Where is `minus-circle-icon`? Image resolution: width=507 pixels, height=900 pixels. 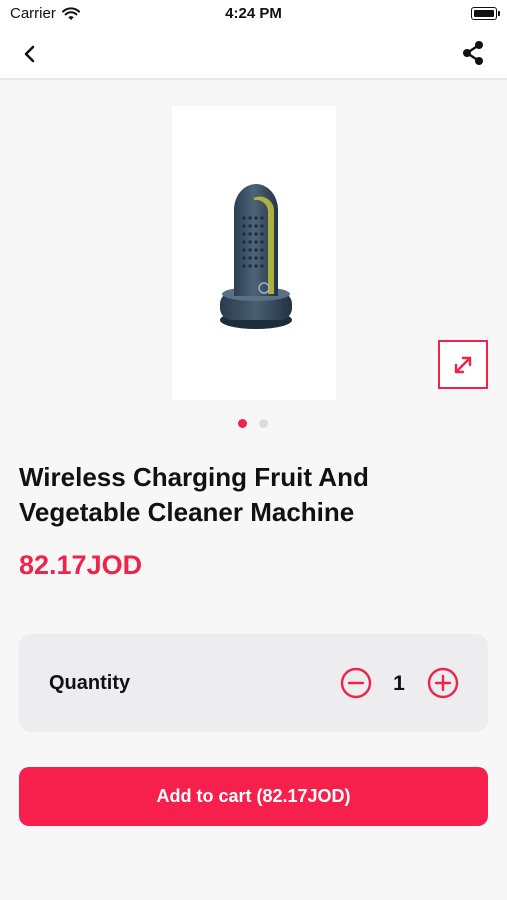 minus-circle-icon is located at coordinates (356, 683).